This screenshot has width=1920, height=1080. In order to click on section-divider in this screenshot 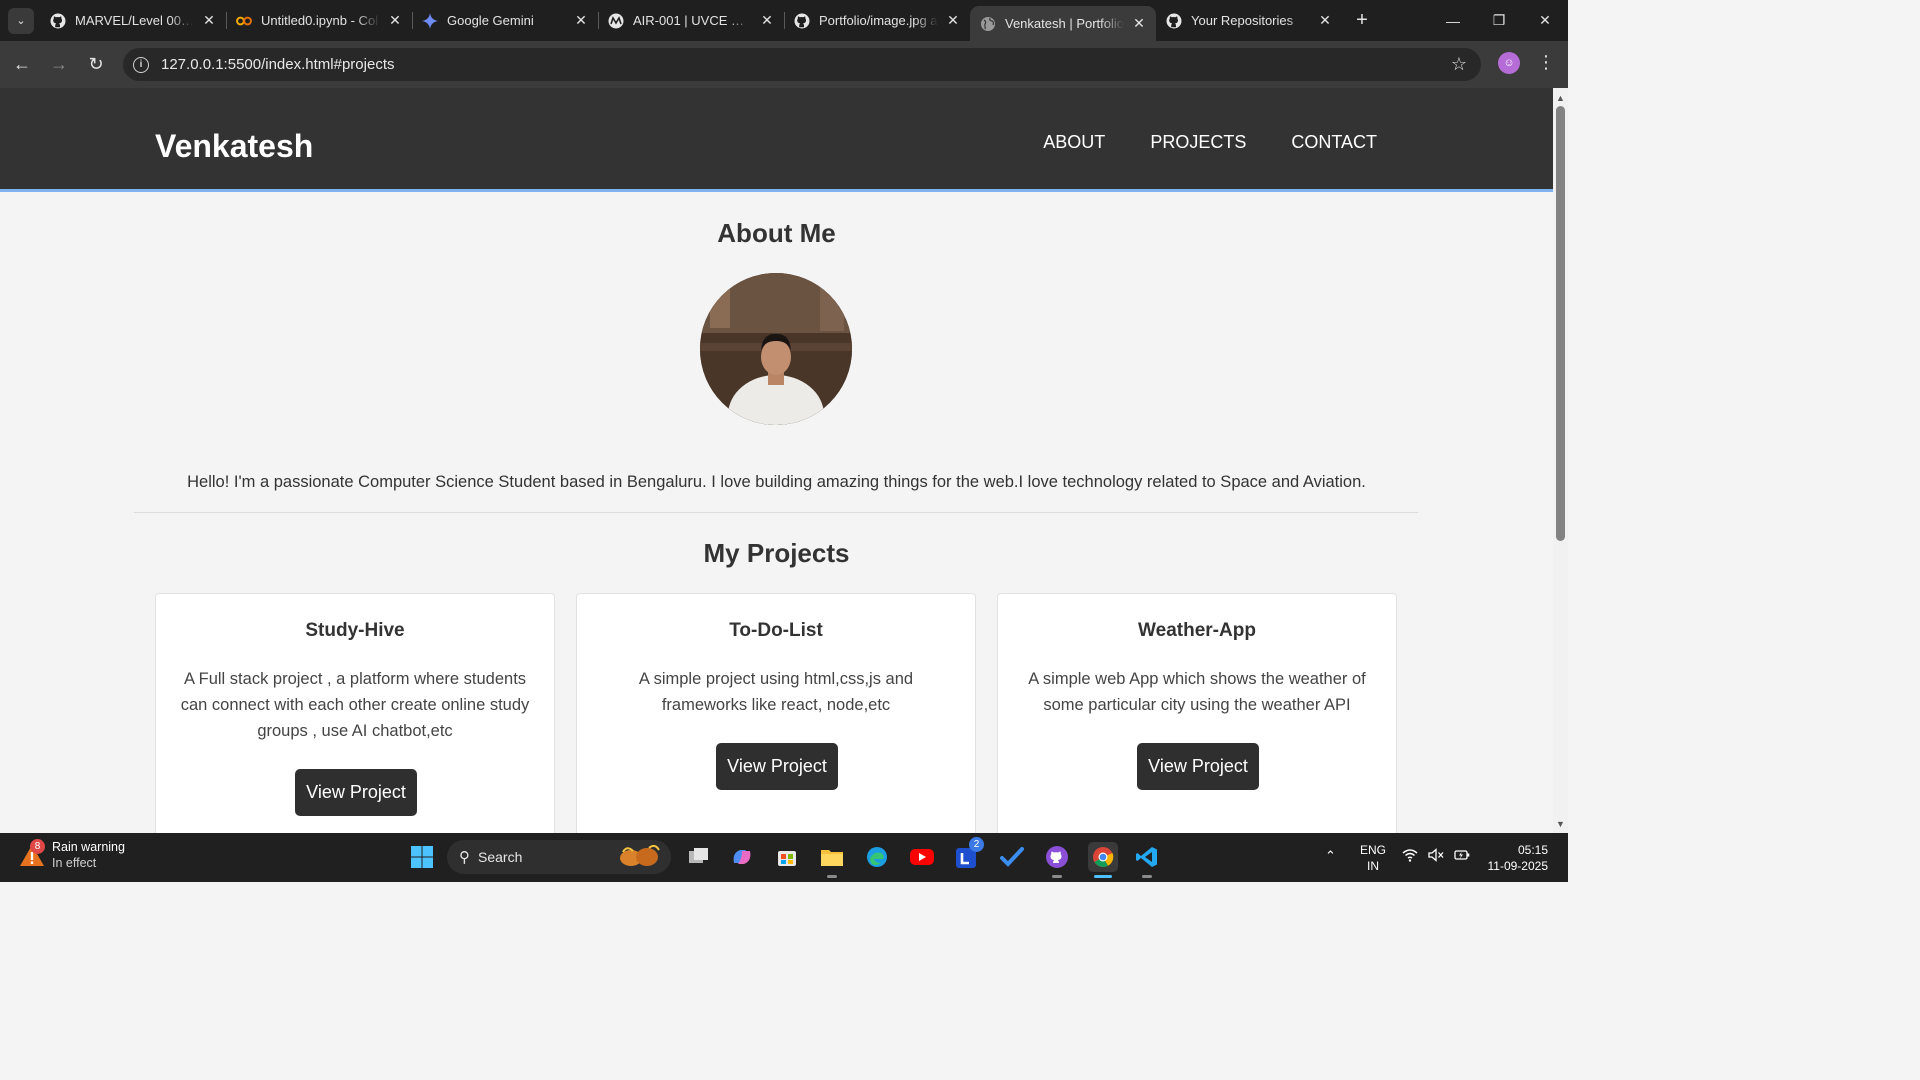, I will do `click(776, 512)`.